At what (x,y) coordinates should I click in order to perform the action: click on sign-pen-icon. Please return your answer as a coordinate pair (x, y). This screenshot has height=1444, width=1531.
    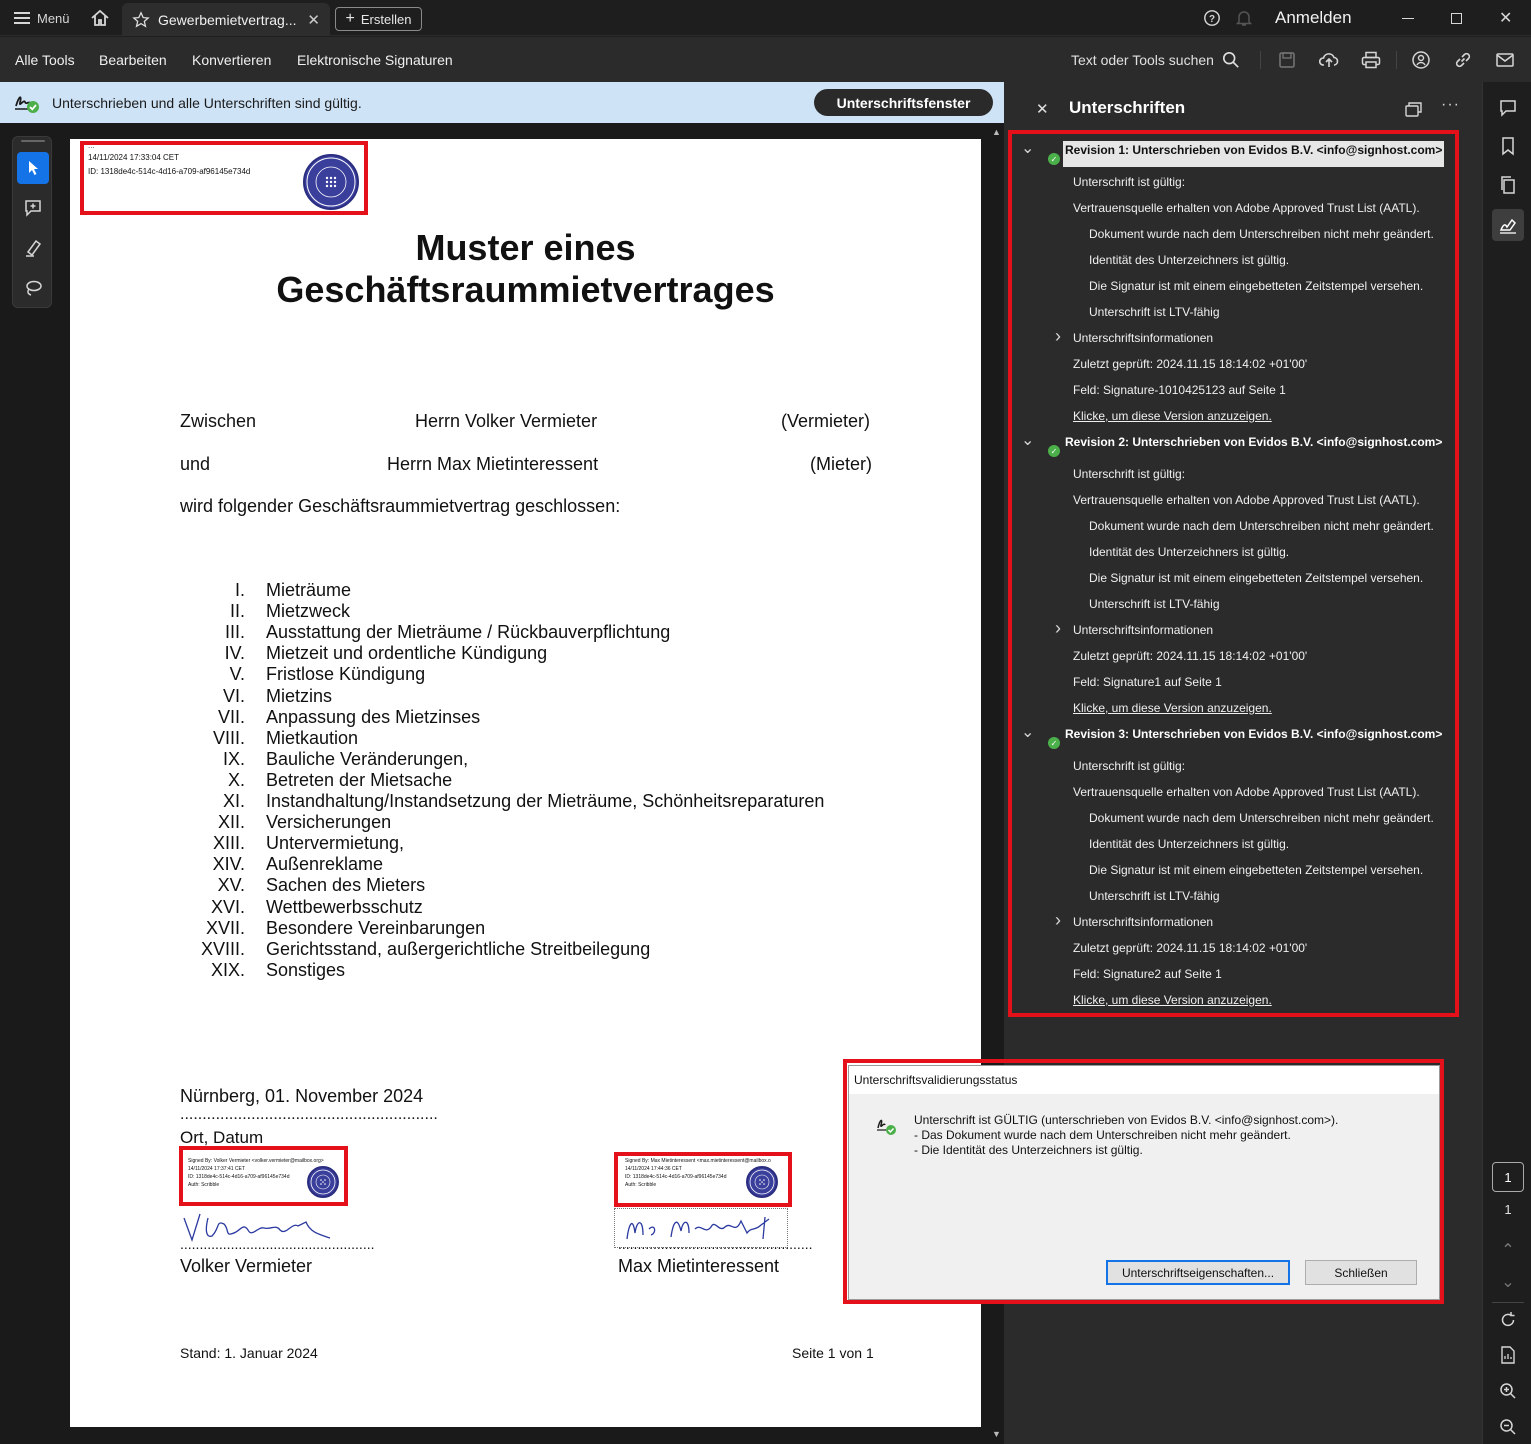
    Looking at the image, I should click on (1507, 226).